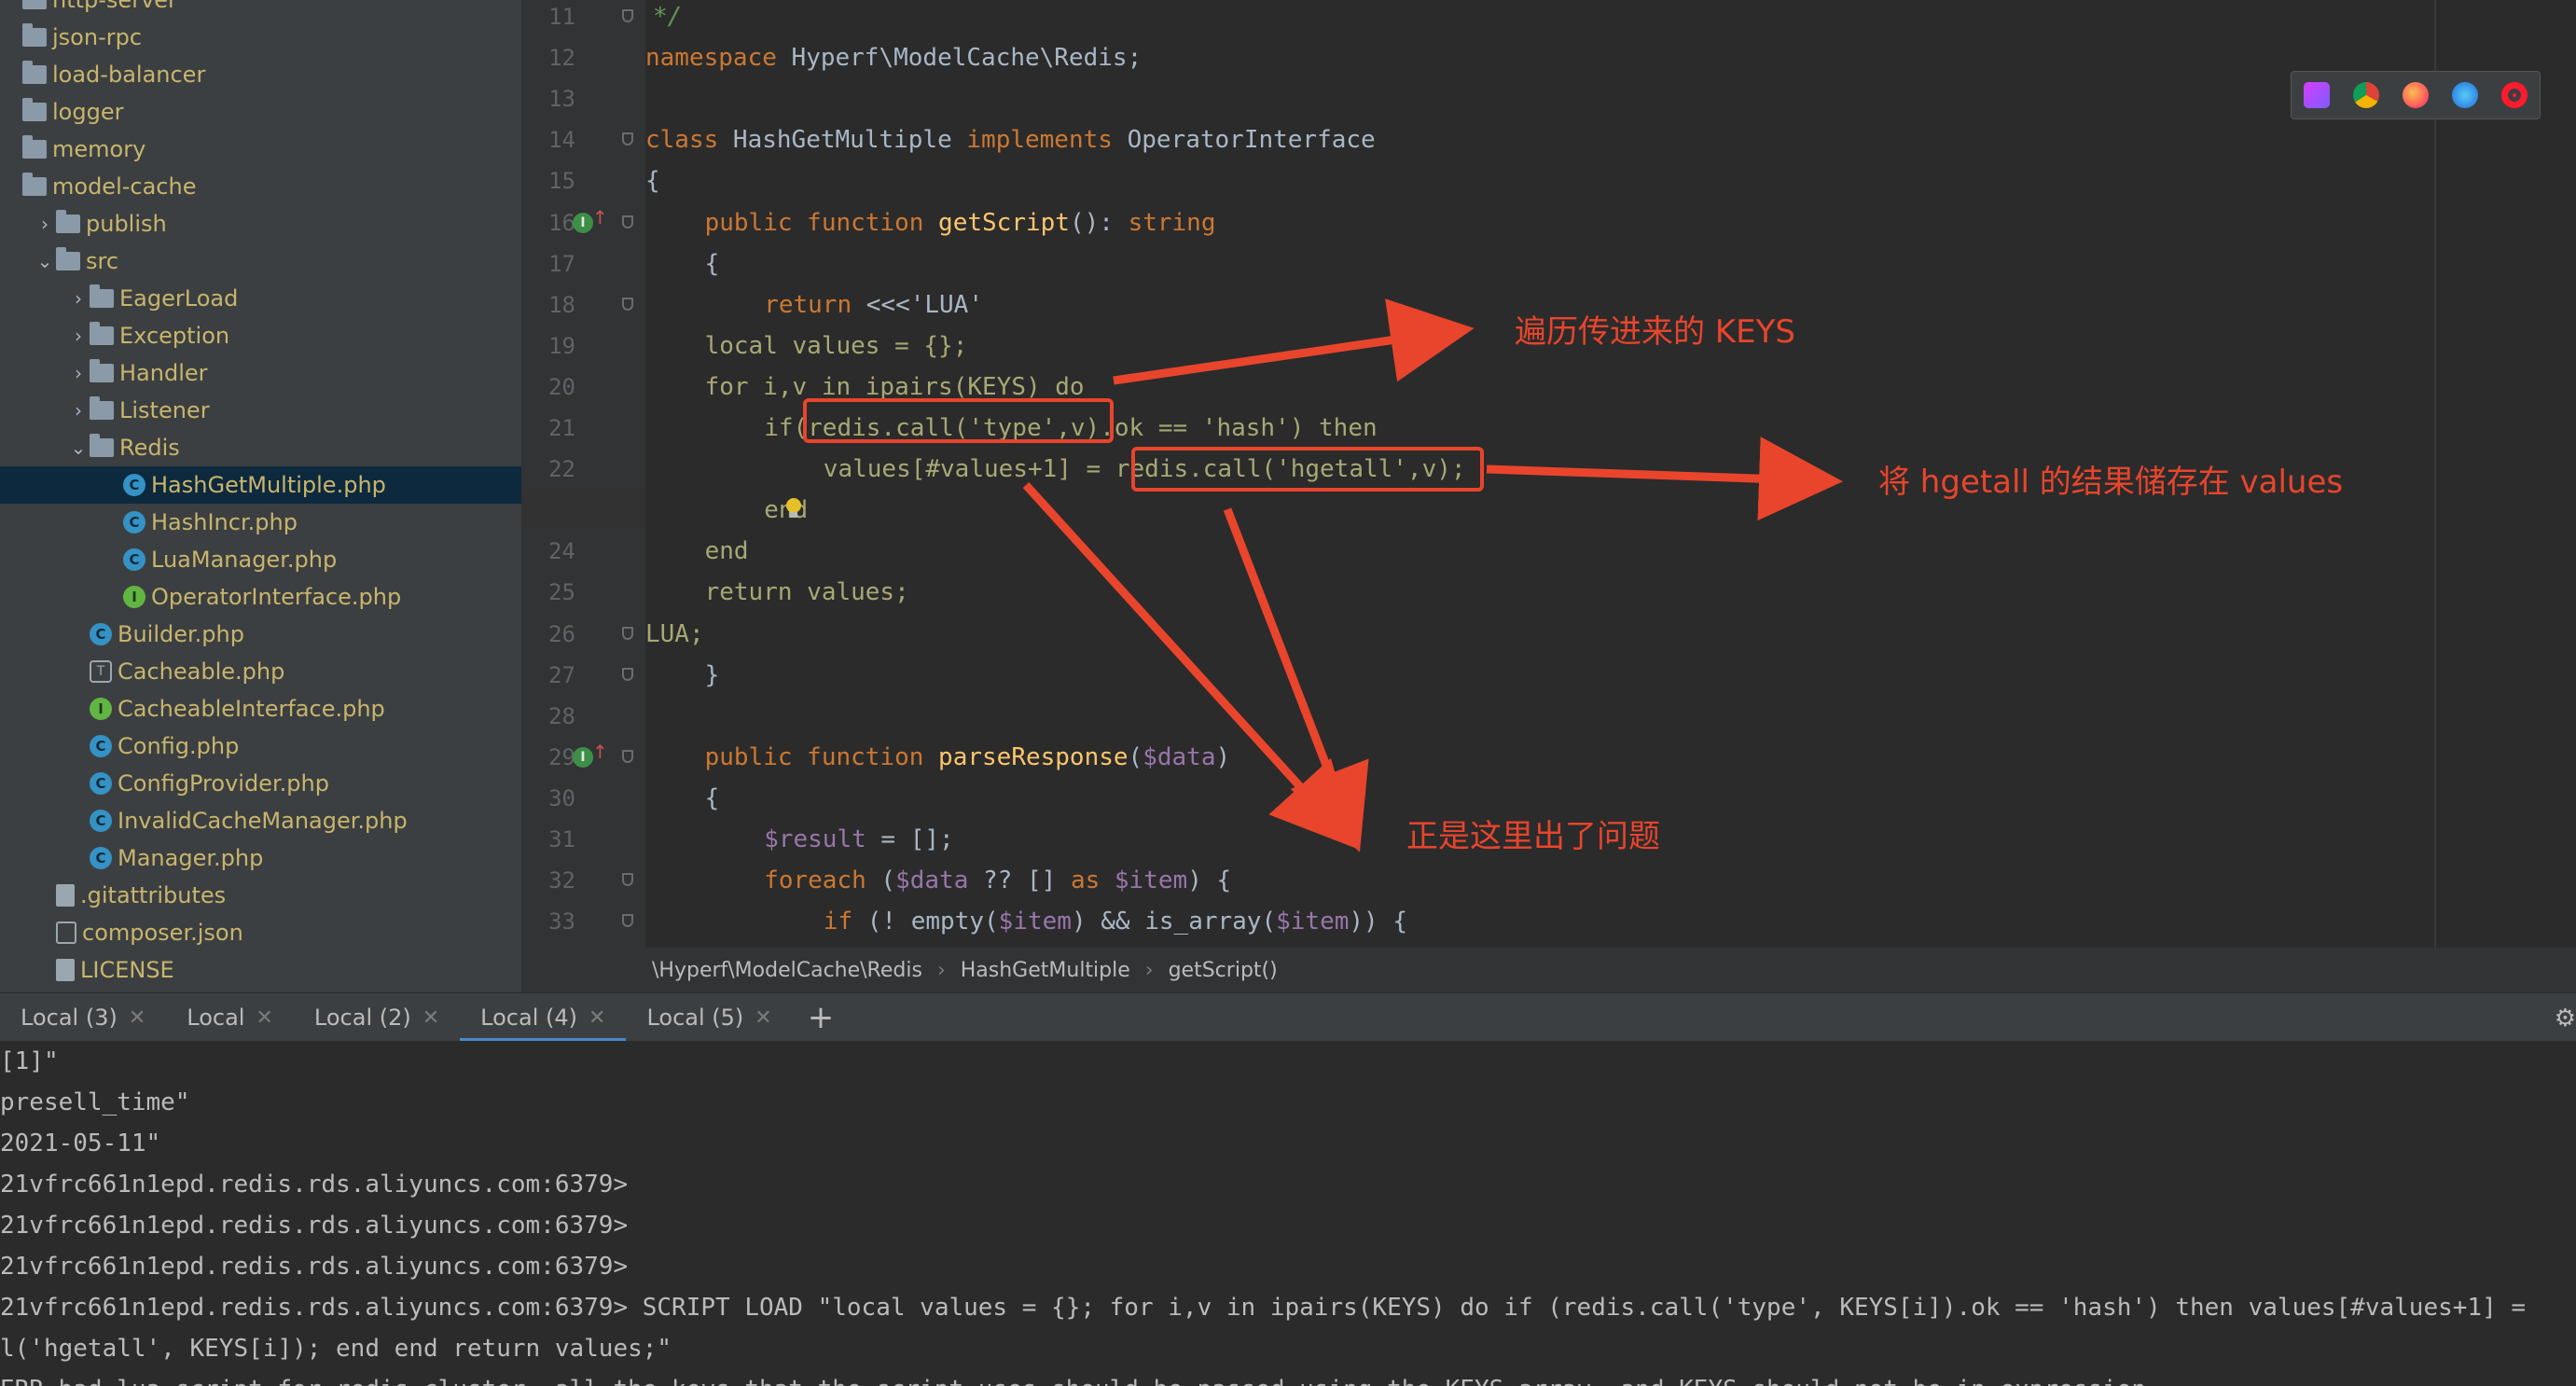  Describe the element at coordinates (1115, 921) in the screenshot. I see `code-line: if (! empty($item) && is_array($item)) {` at that location.